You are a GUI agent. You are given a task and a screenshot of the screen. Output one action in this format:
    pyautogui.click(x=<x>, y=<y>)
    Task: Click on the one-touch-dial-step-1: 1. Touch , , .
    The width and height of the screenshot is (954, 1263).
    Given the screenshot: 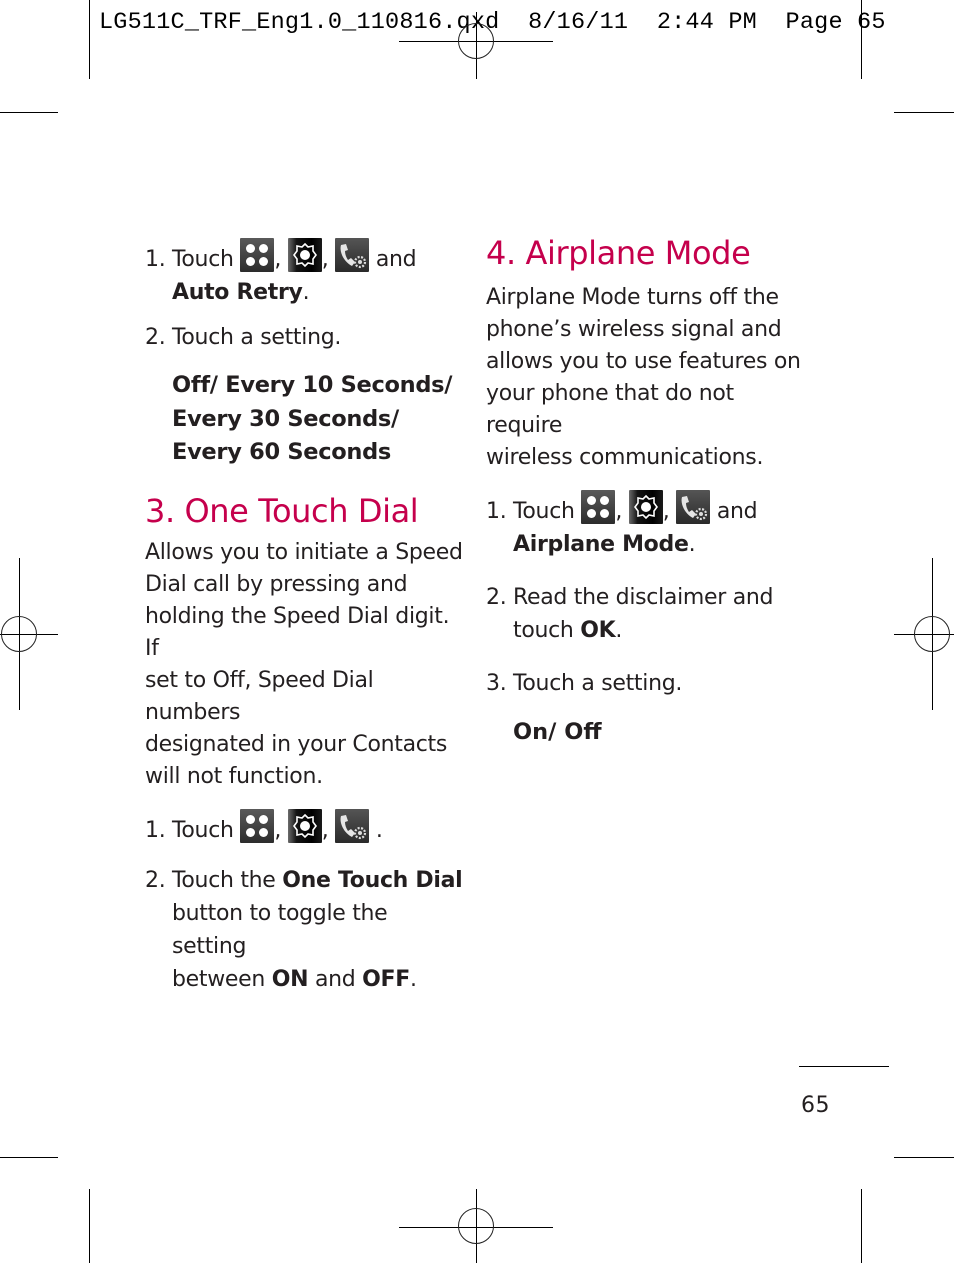 What is the action you would take?
    pyautogui.click(x=305, y=827)
    